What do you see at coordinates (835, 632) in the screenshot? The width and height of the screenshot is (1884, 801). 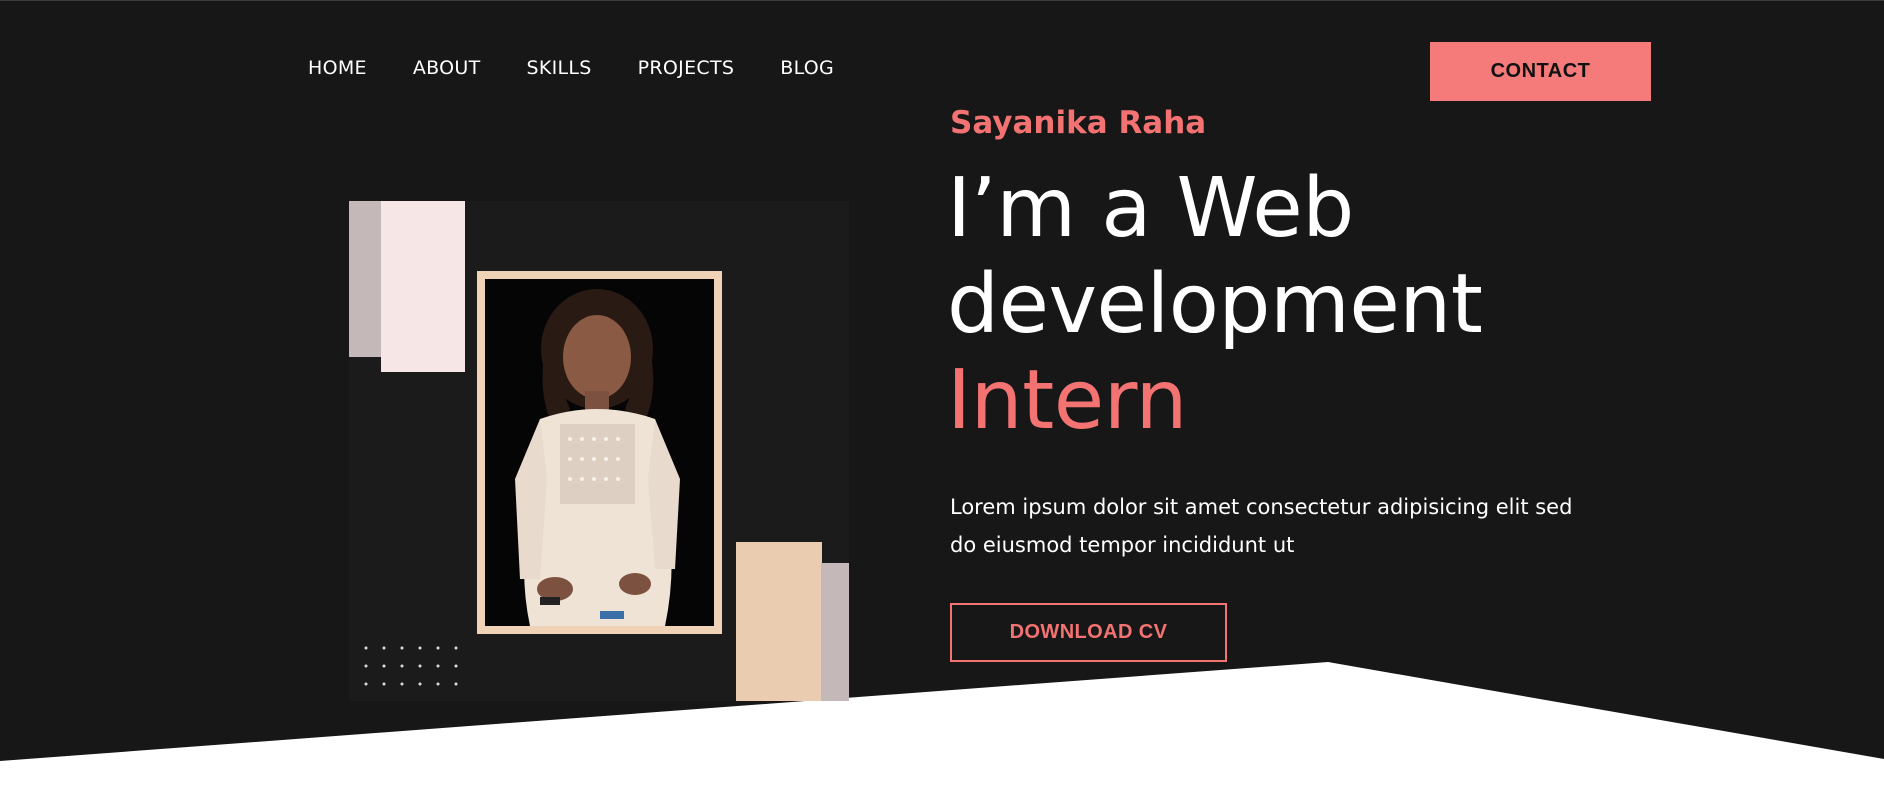 I see `decor-gray-block-bottom` at bounding box center [835, 632].